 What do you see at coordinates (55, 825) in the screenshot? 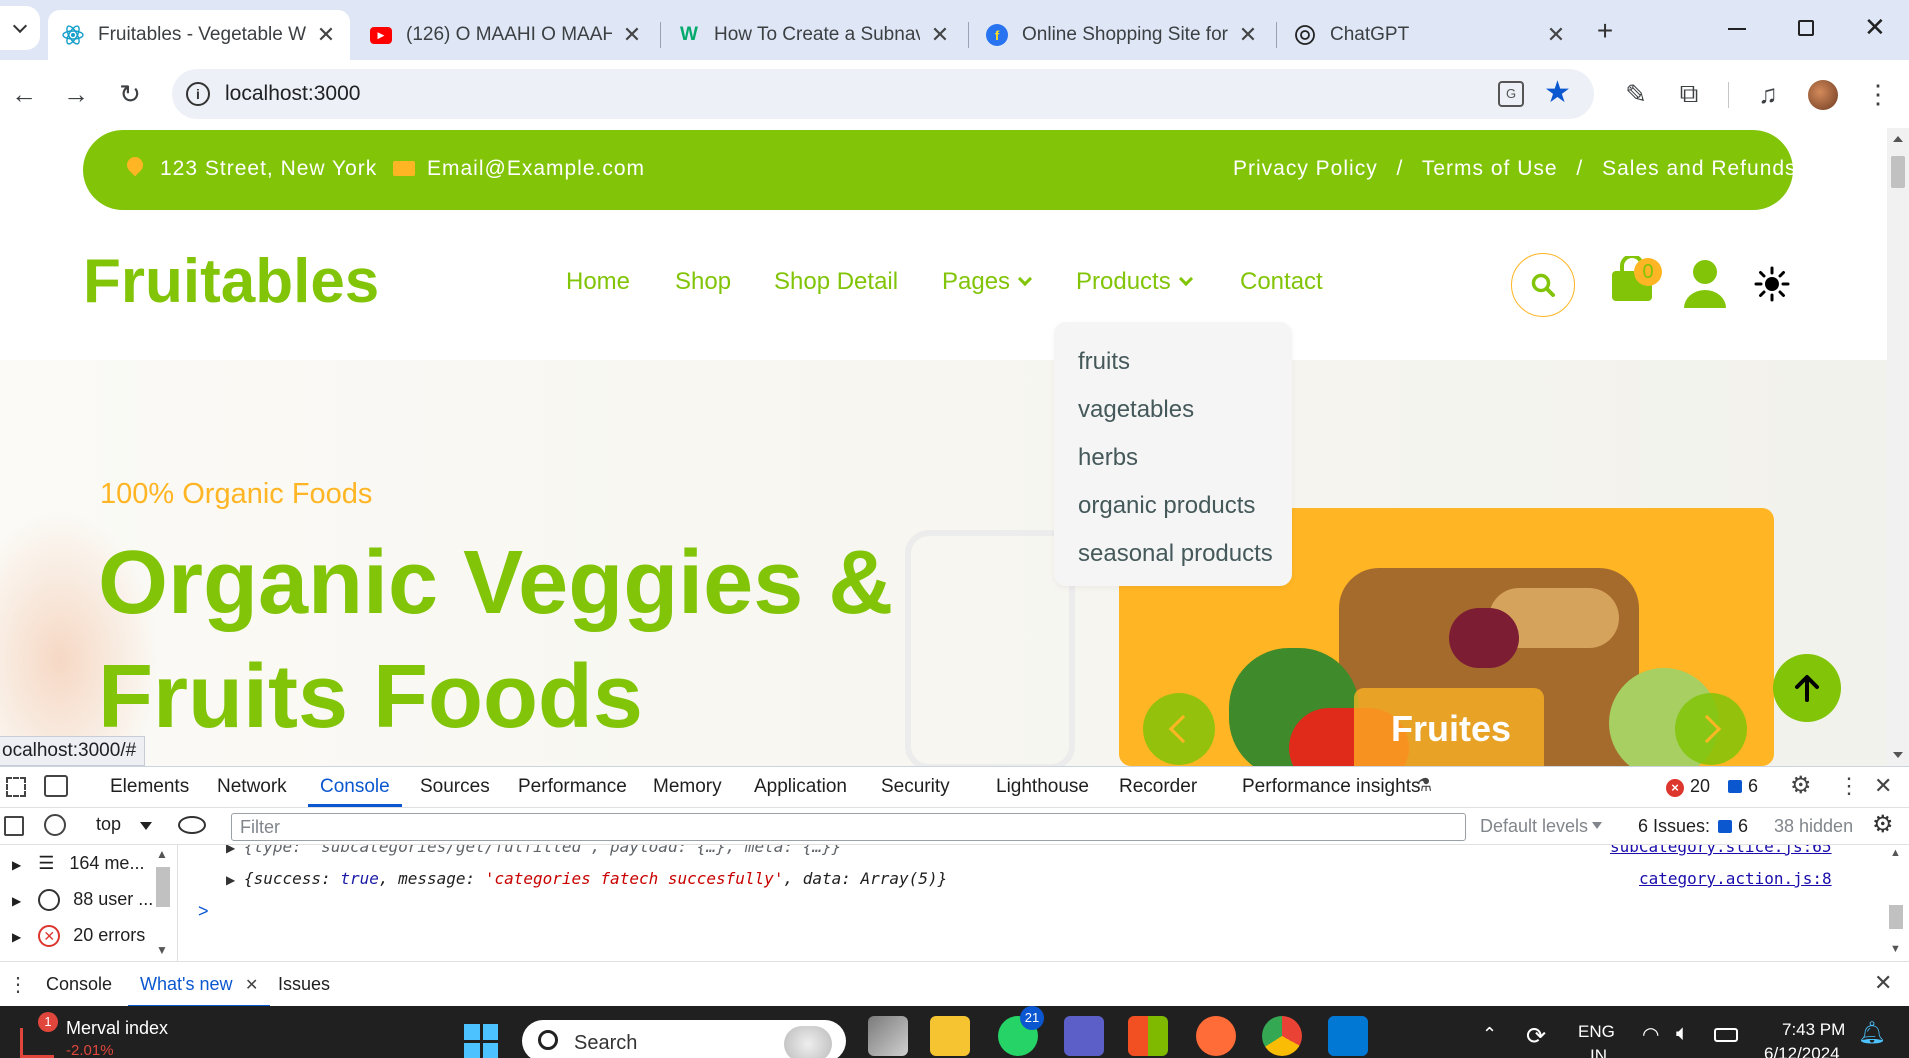
I see `clear-console-icon` at bounding box center [55, 825].